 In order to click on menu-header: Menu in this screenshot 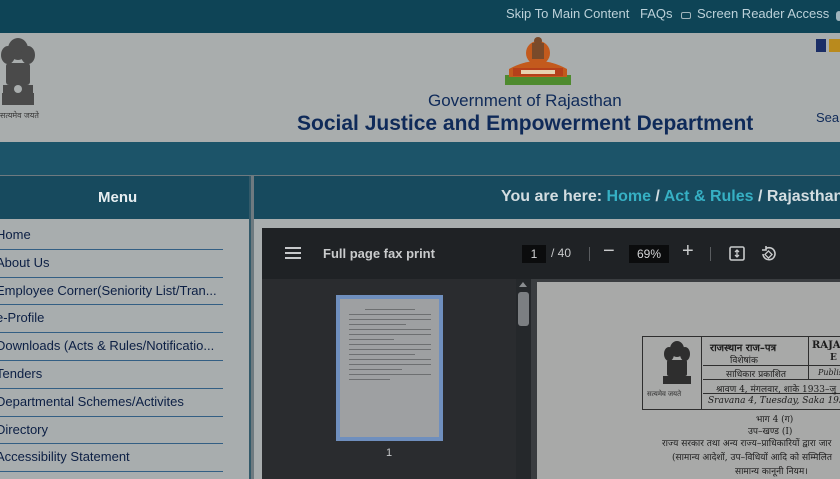, I will do `click(124, 197)`.